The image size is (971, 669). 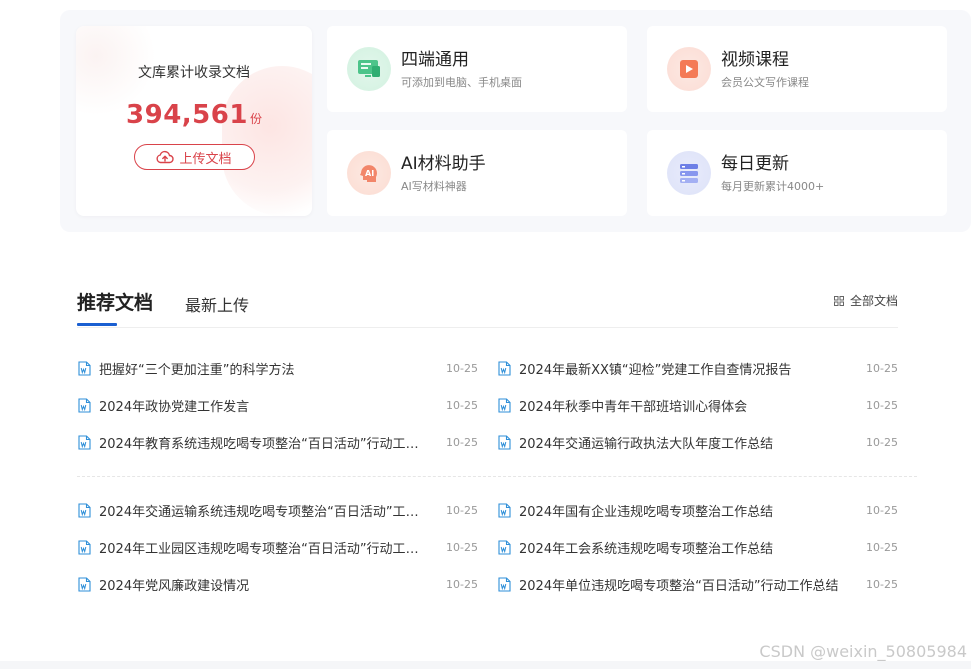 What do you see at coordinates (262, 584) in the screenshot?
I see `document-title: 2024年党风廉政建设情况` at bounding box center [262, 584].